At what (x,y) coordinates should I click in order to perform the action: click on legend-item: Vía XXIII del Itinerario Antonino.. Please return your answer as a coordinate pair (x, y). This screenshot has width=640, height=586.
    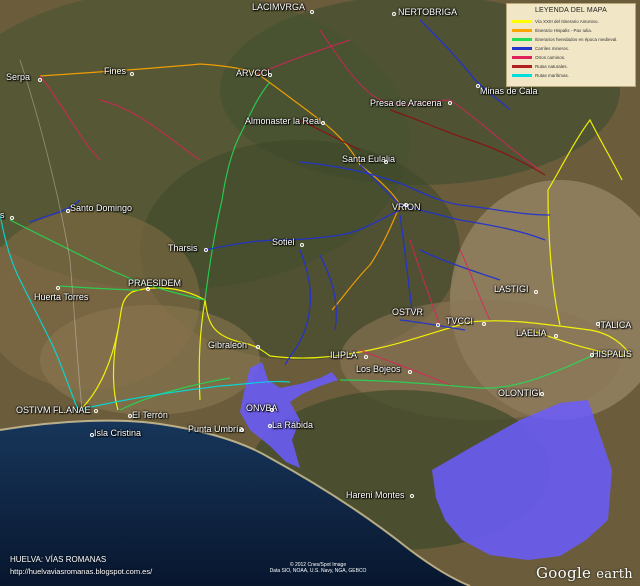
    Looking at the image, I should click on (573, 21).